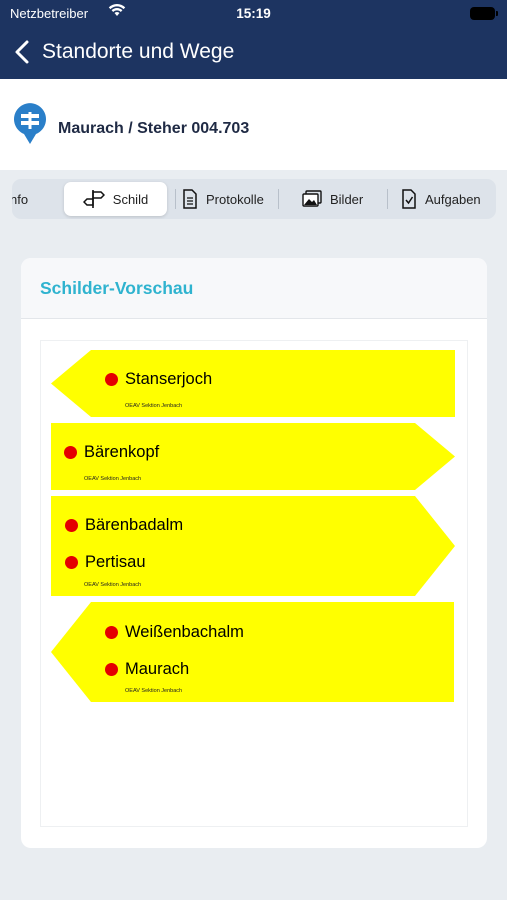 This screenshot has width=507, height=900. What do you see at coordinates (93, 199) in the screenshot?
I see `signpost-icon` at bounding box center [93, 199].